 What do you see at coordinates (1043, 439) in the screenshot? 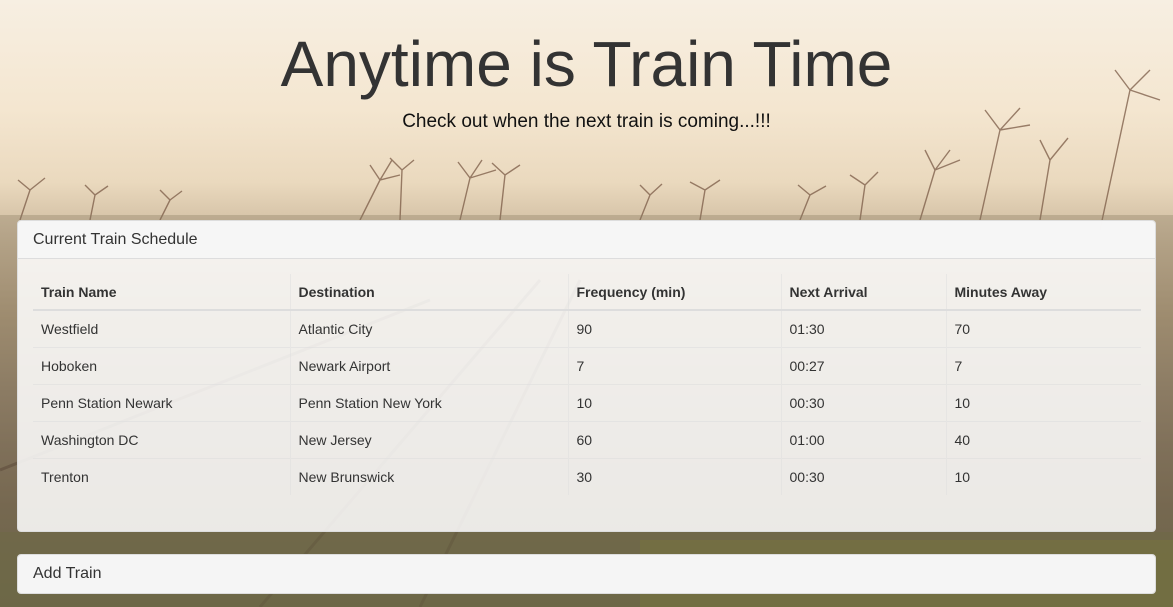
I see `cell-minutes-away: 40` at bounding box center [1043, 439].